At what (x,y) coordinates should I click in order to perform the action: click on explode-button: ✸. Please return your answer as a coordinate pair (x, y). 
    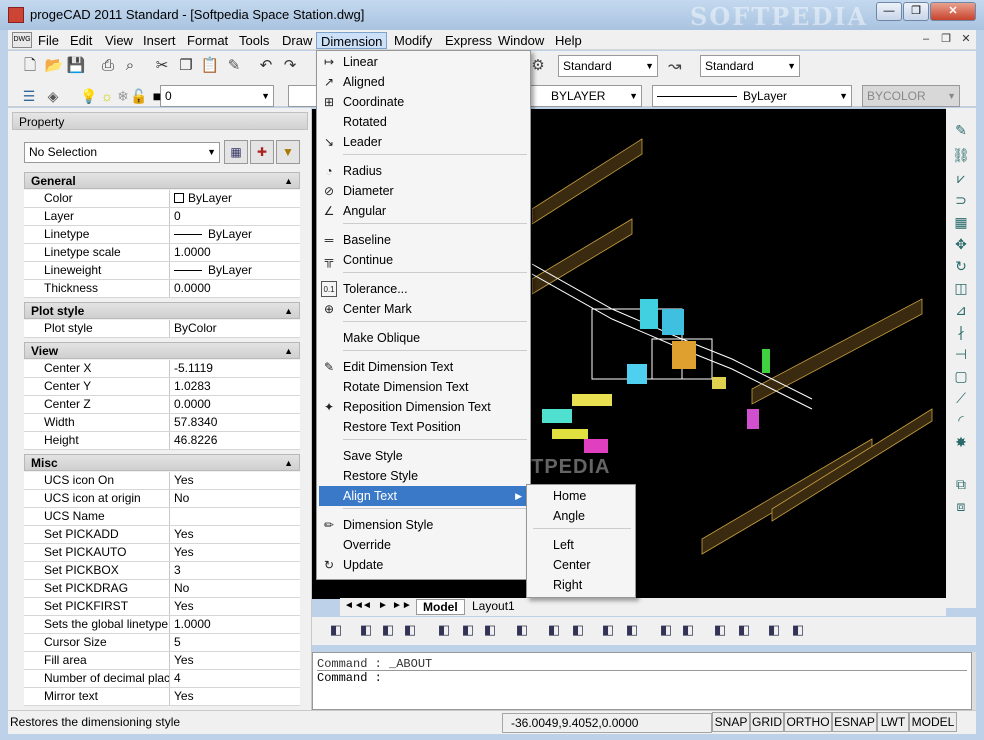
    Looking at the image, I should click on (961, 442).